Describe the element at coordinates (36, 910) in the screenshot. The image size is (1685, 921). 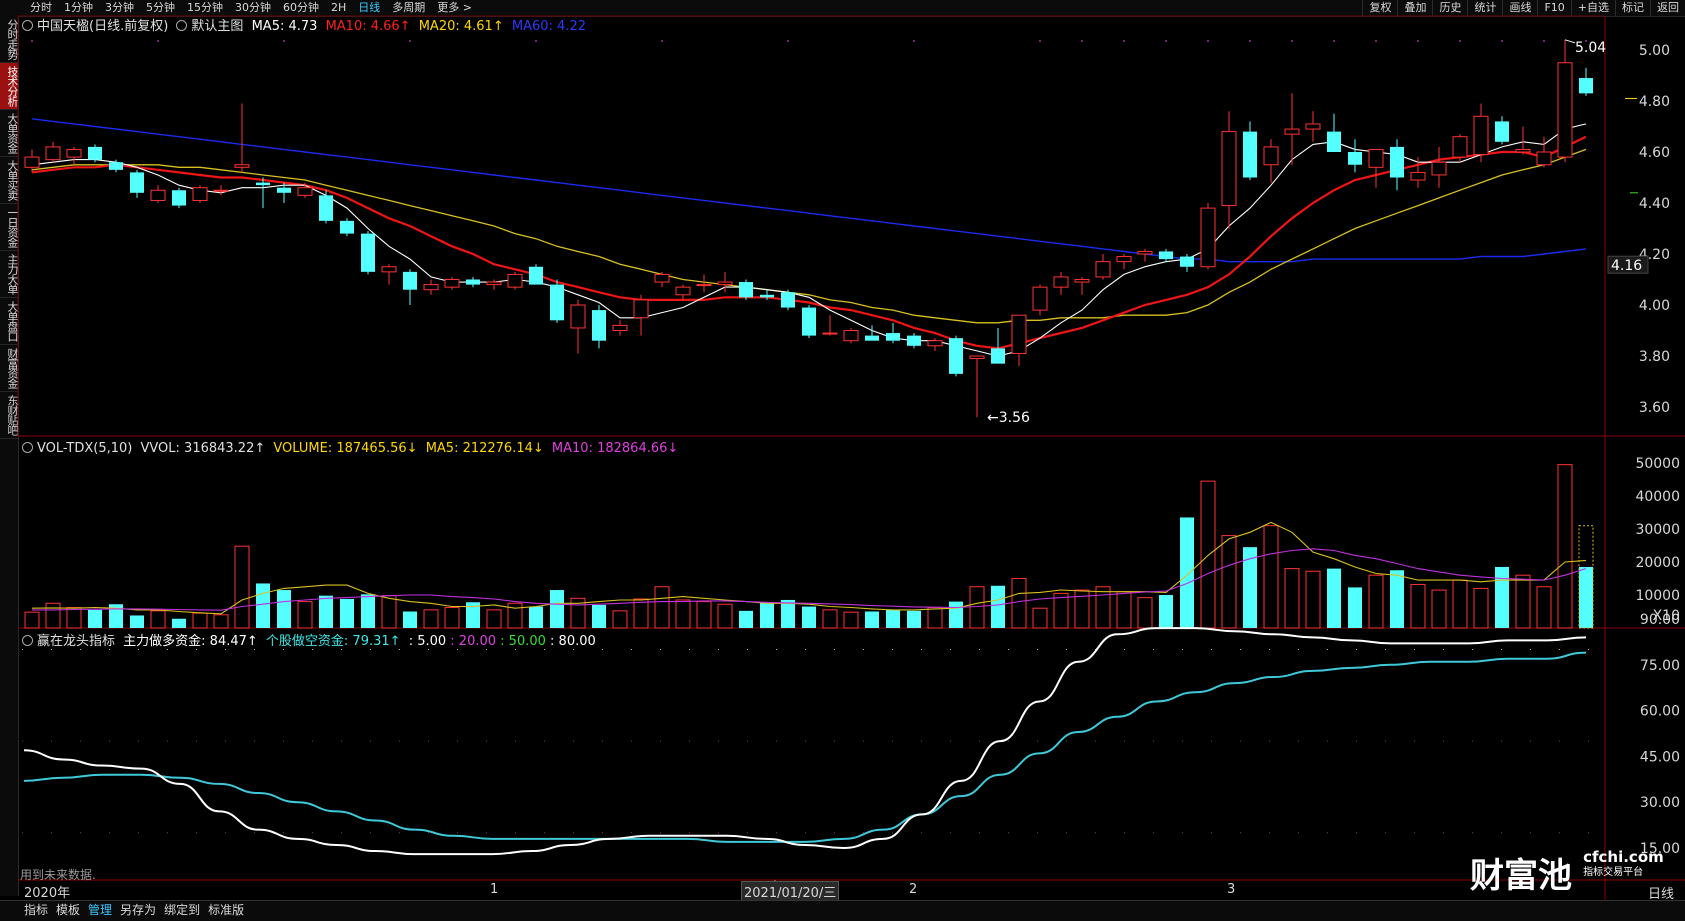
I see `bottom-button: 指标` at that location.